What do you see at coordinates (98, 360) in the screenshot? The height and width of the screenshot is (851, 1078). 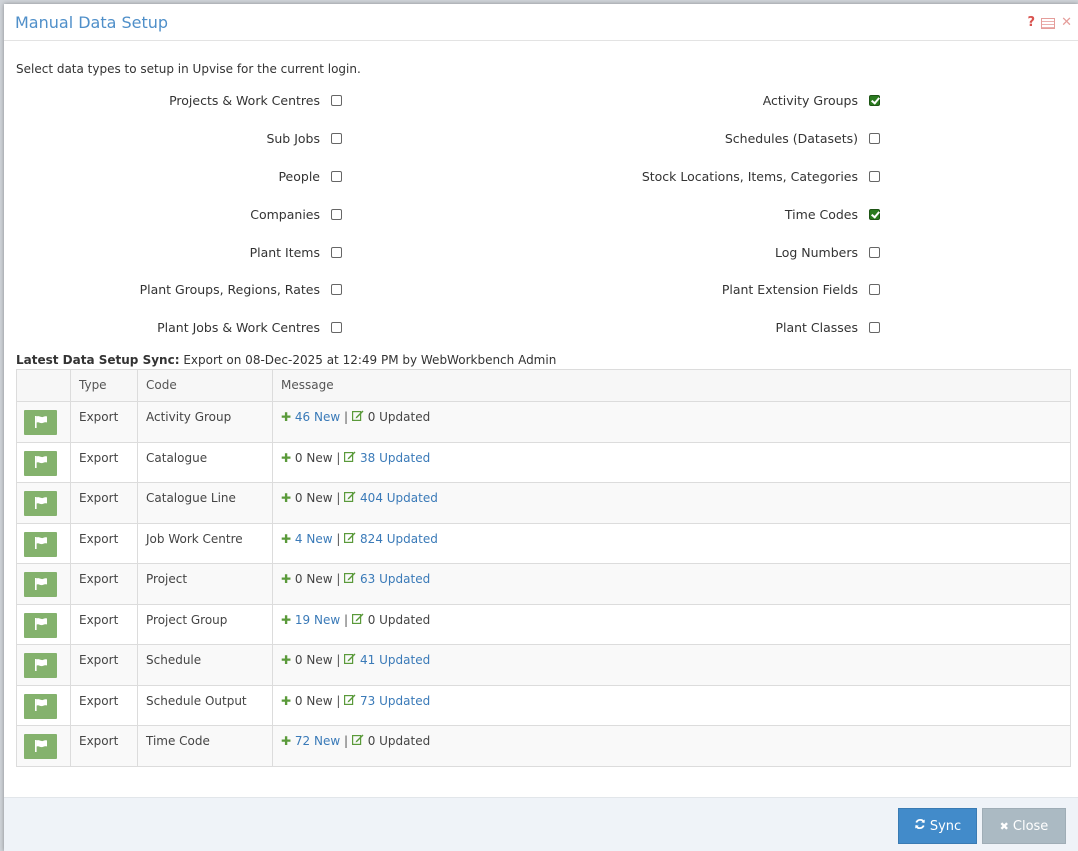 I see `latest-sync-label: Latest Data Setup Sync:` at bounding box center [98, 360].